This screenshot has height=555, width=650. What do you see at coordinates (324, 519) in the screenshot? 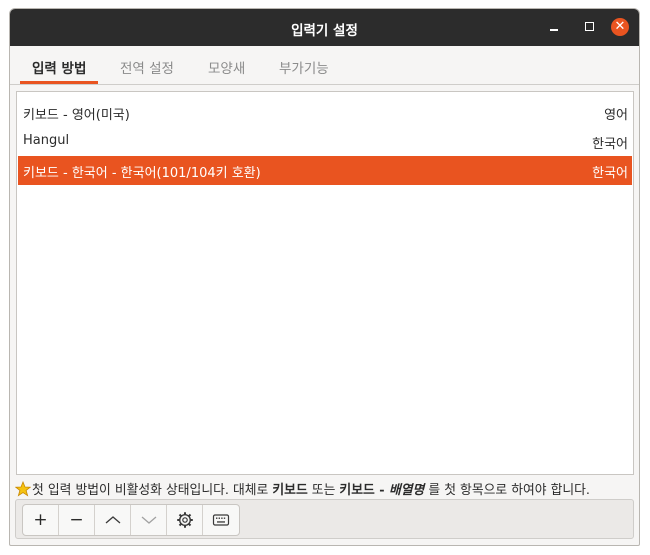
I see `list-toolbar: + −` at bounding box center [324, 519].